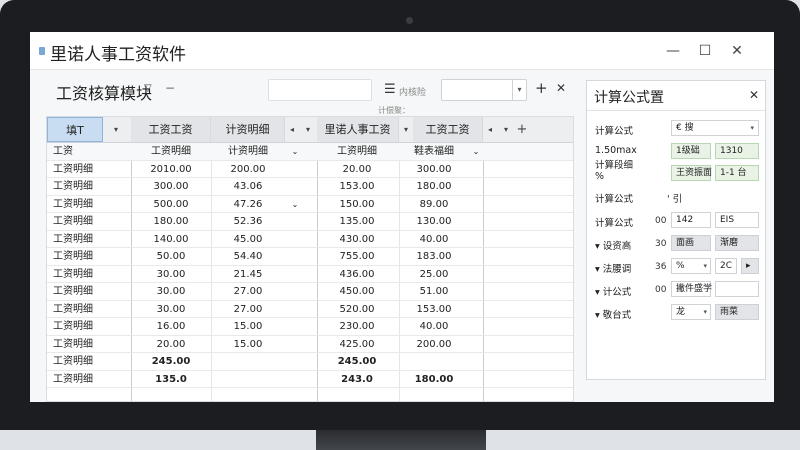  I want to click on table-row: 工资明细 245.00 245.00, so click(310, 362).